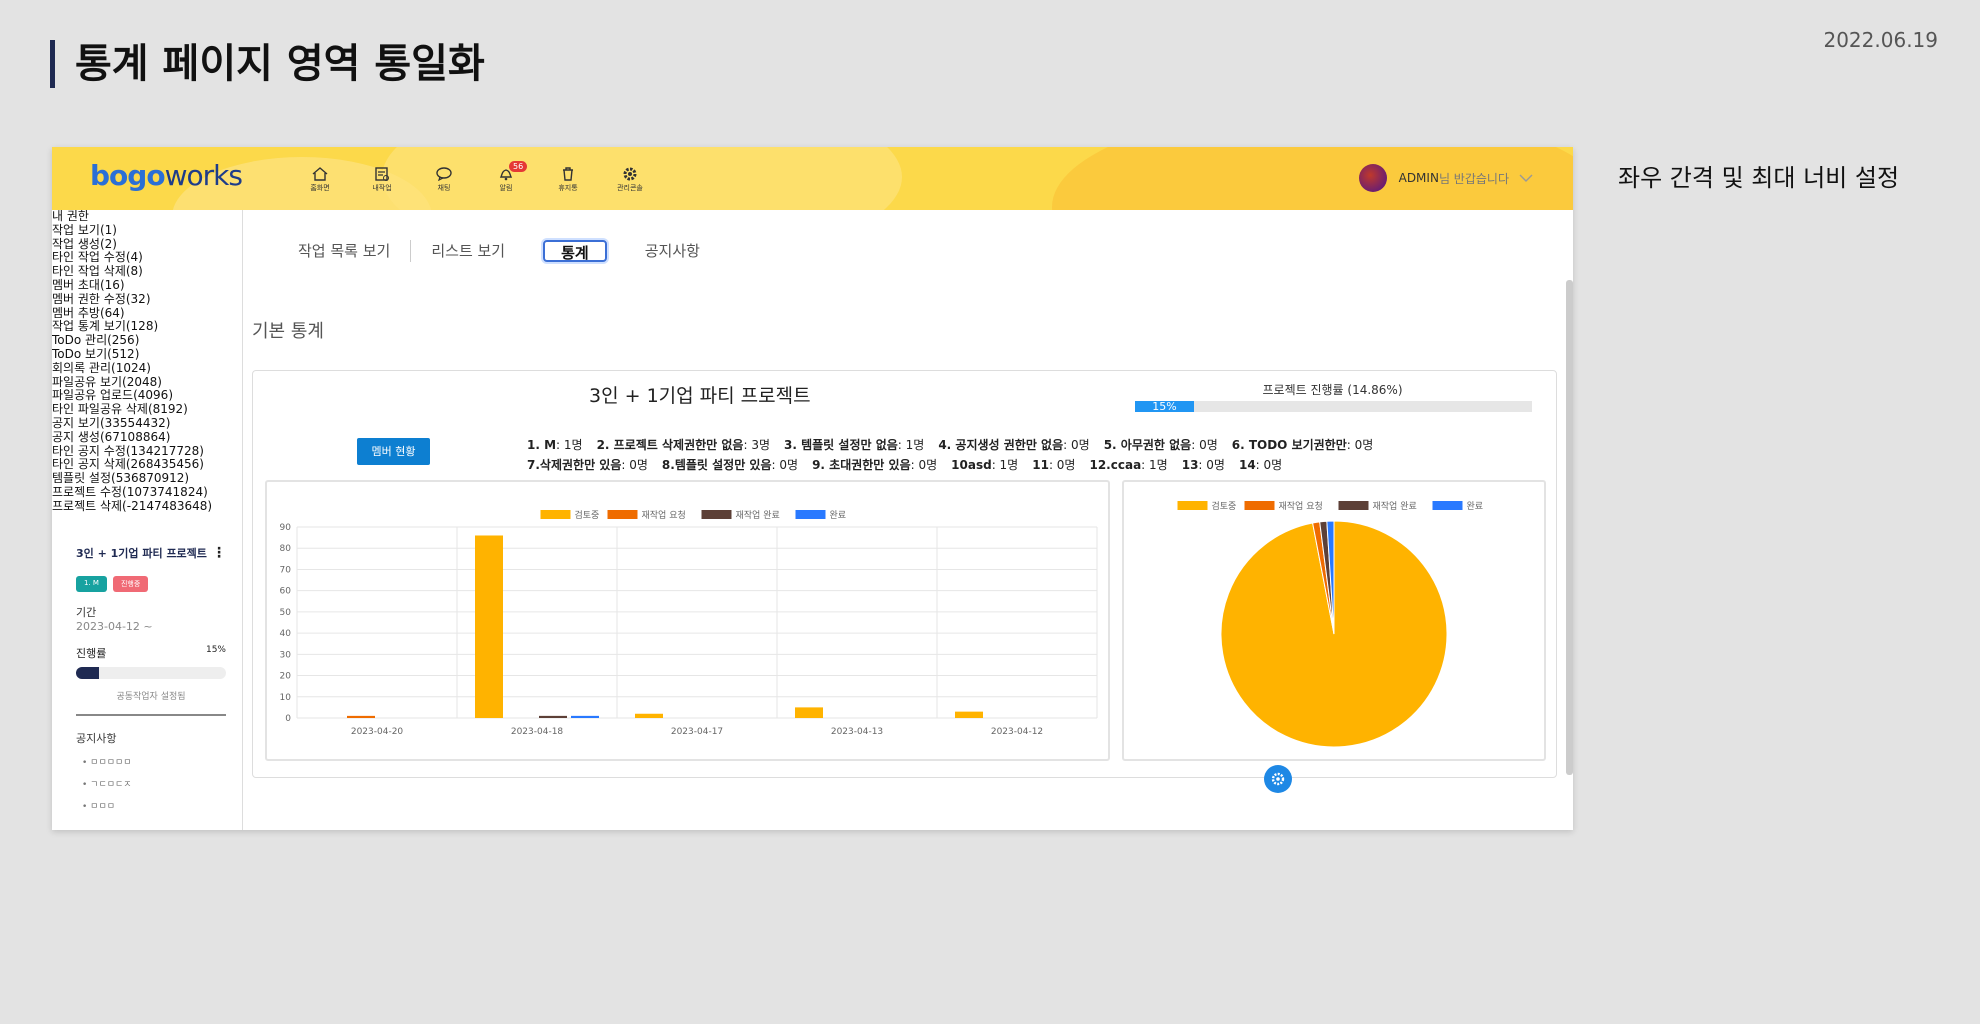  I want to click on role-count: 5. 아무권한 없음: 0명, so click(1160, 445).